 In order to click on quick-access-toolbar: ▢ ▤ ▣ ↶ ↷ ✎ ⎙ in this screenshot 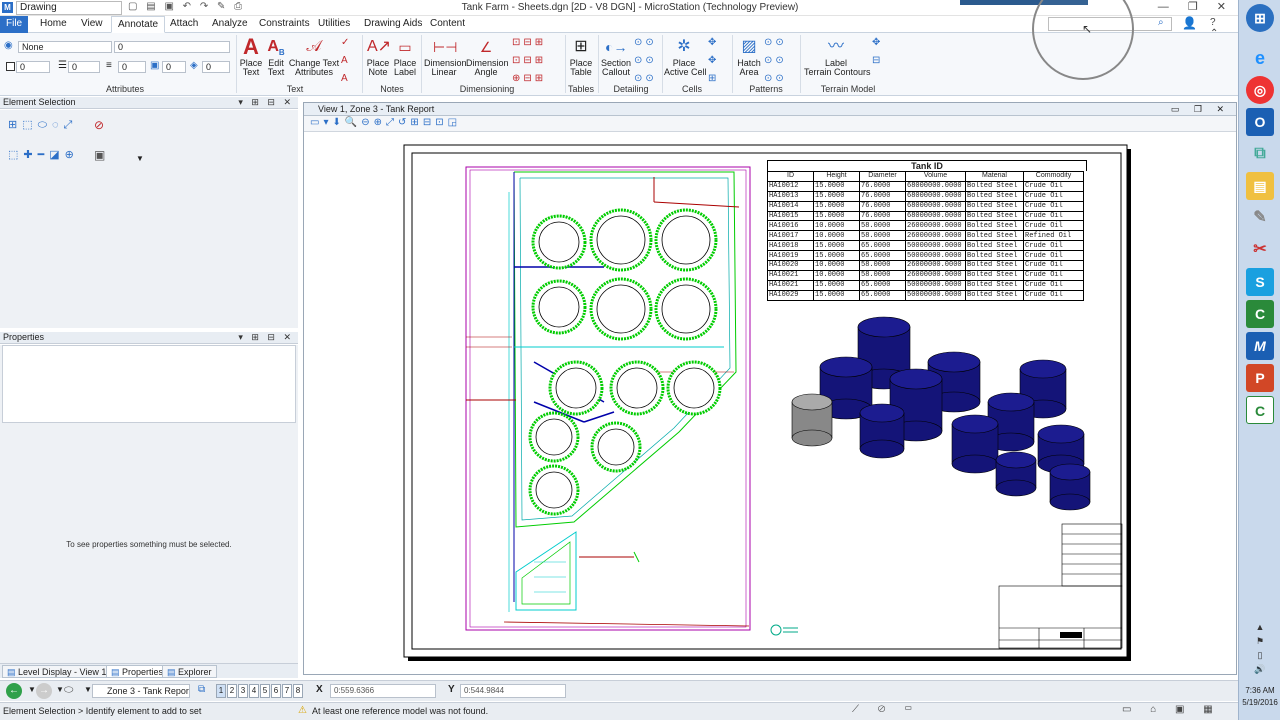, I will do `click(186, 6)`.